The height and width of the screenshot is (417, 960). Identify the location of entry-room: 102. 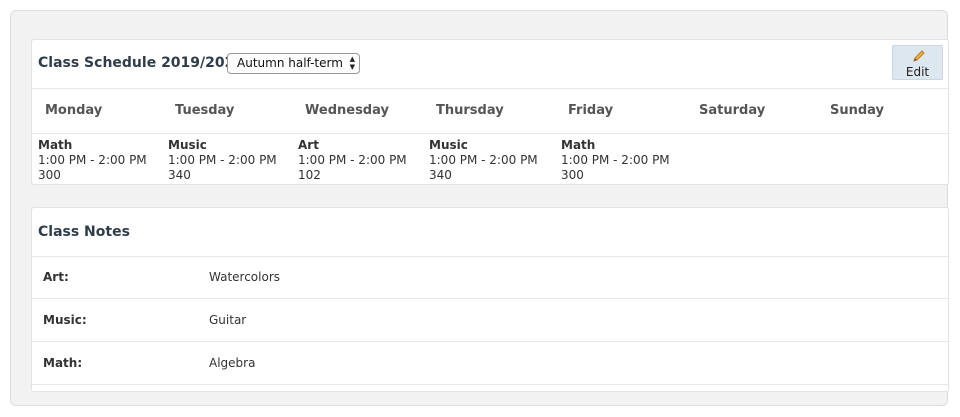
(309, 175).